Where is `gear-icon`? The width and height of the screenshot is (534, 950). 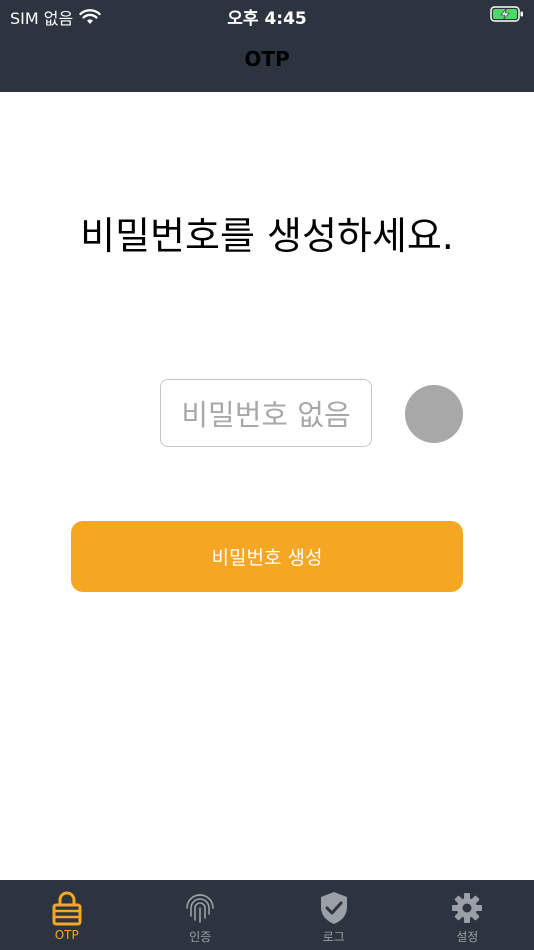 gear-icon is located at coordinates (467, 908).